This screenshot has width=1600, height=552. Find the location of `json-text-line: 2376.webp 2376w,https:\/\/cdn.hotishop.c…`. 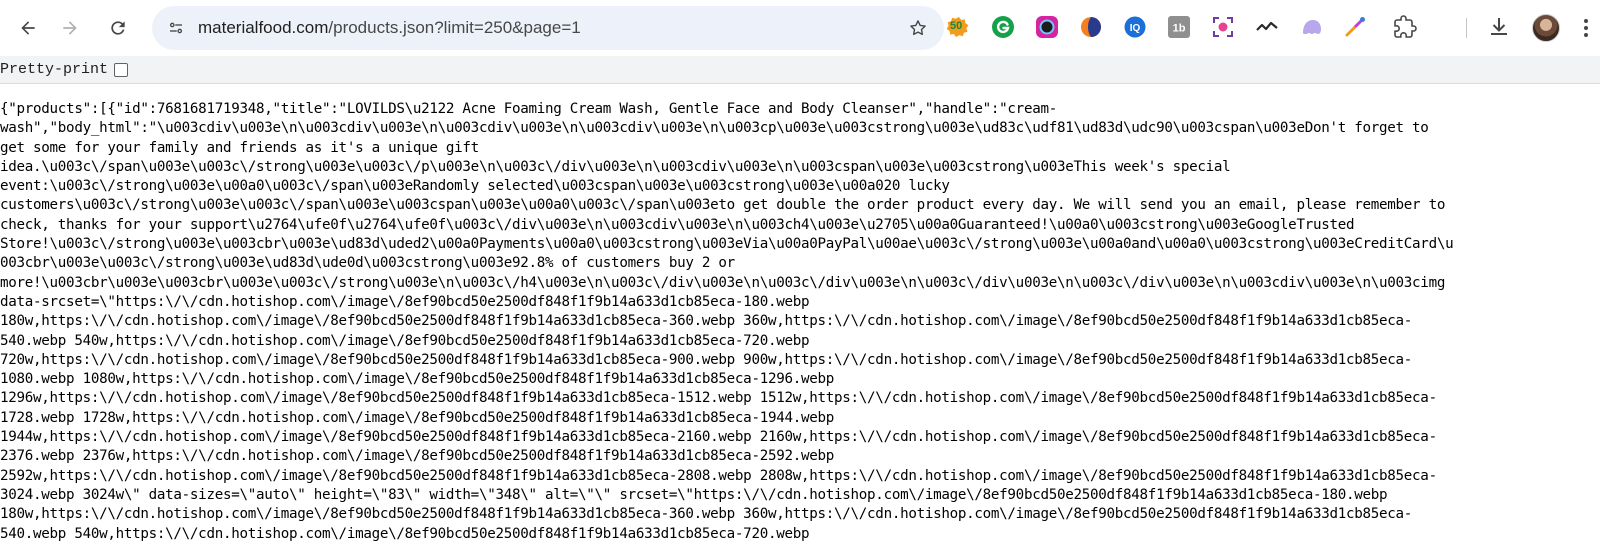

json-text-line: 2376.webp 2376w,https:\/\/cdn.hotishop.c… is located at coordinates (417, 456).